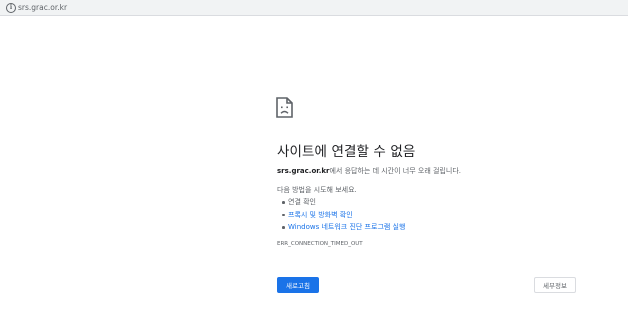 The width and height of the screenshot is (628, 320). What do you see at coordinates (341, 227) in the screenshot?
I see `suggestion-run-network-diagnostics-link: Windows 네트워크 진단 프로그램 실행` at bounding box center [341, 227].